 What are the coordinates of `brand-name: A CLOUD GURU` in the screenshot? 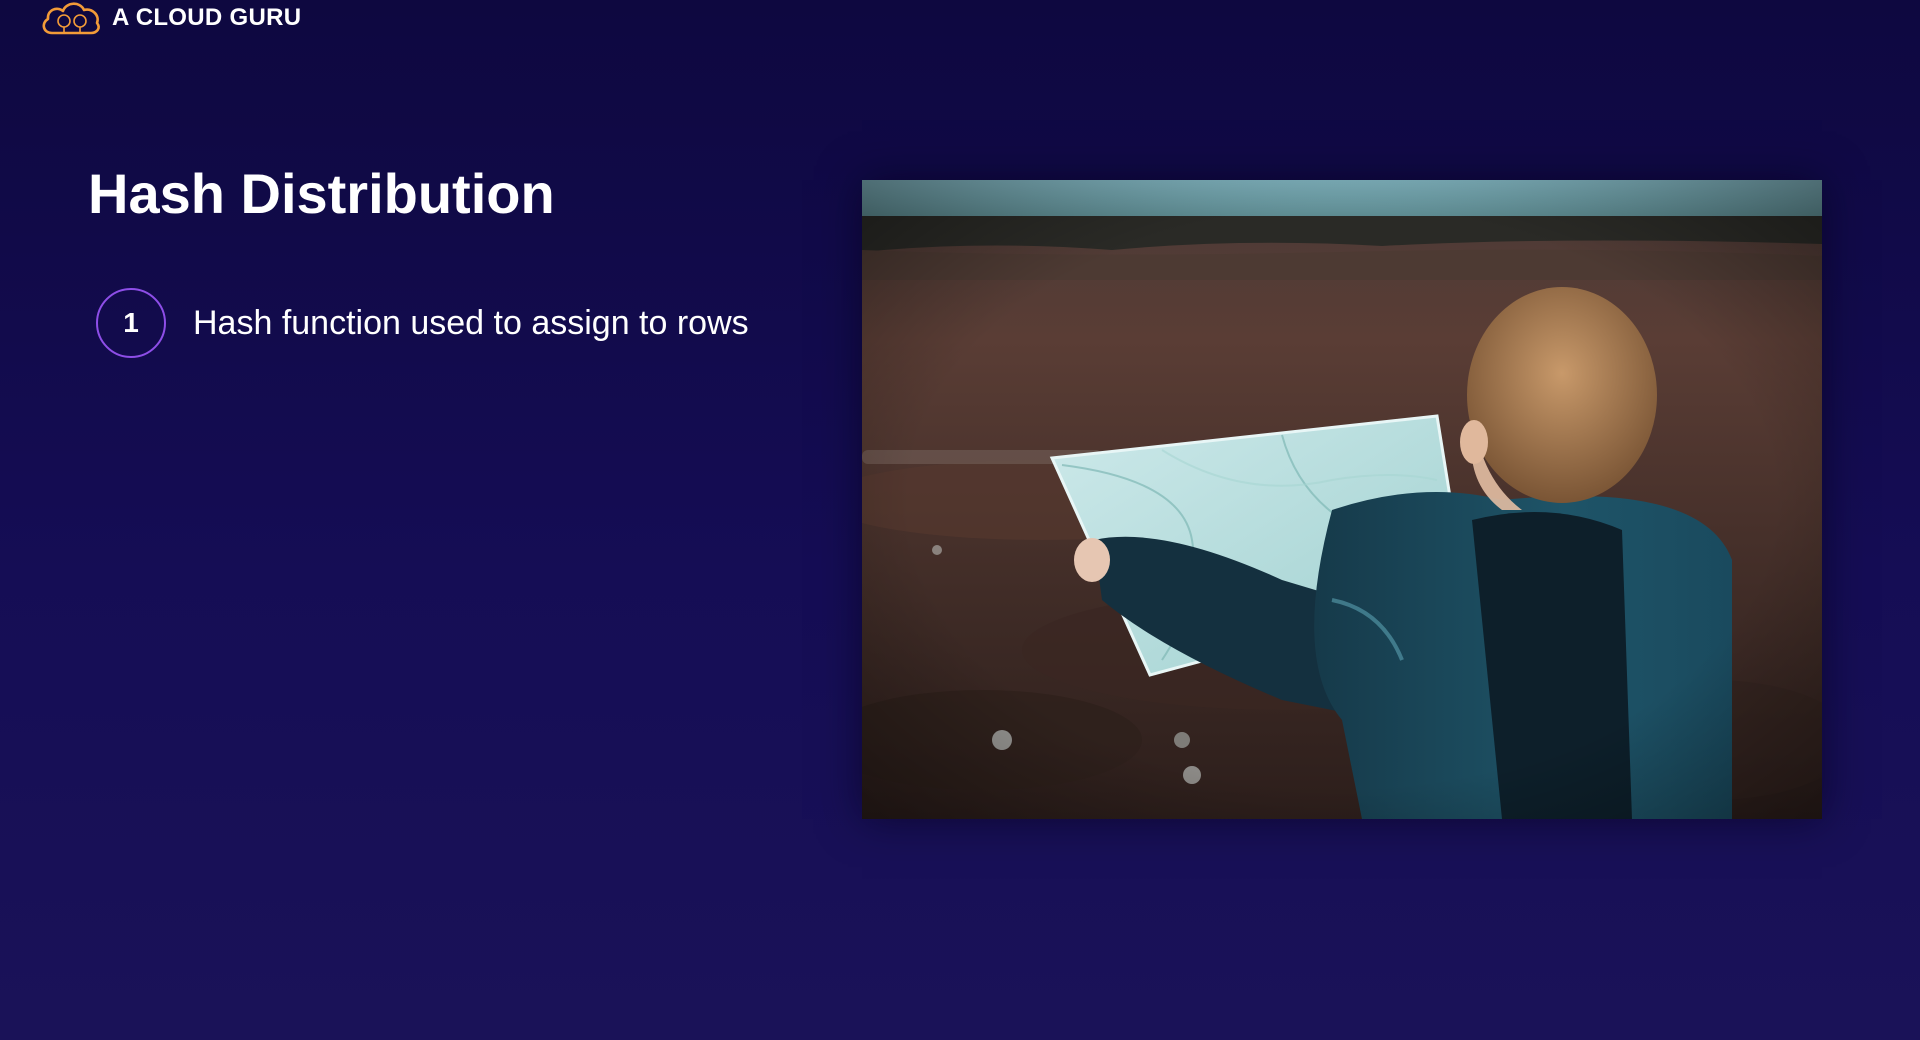 It's located at (207, 17).